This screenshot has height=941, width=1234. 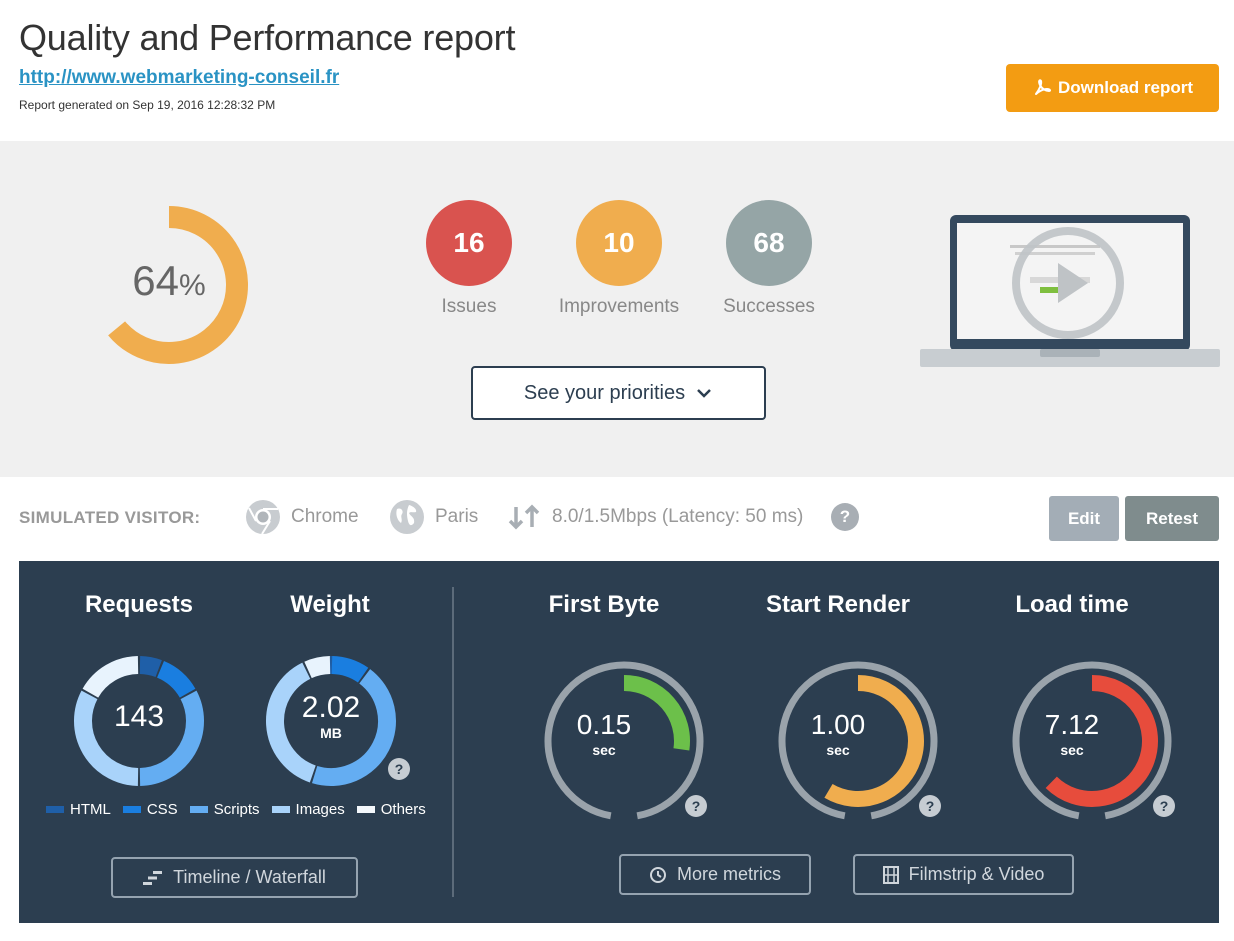 What do you see at coordinates (1164, 806) in the screenshot?
I see `load-time-help-icon: ?` at bounding box center [1164, 806].